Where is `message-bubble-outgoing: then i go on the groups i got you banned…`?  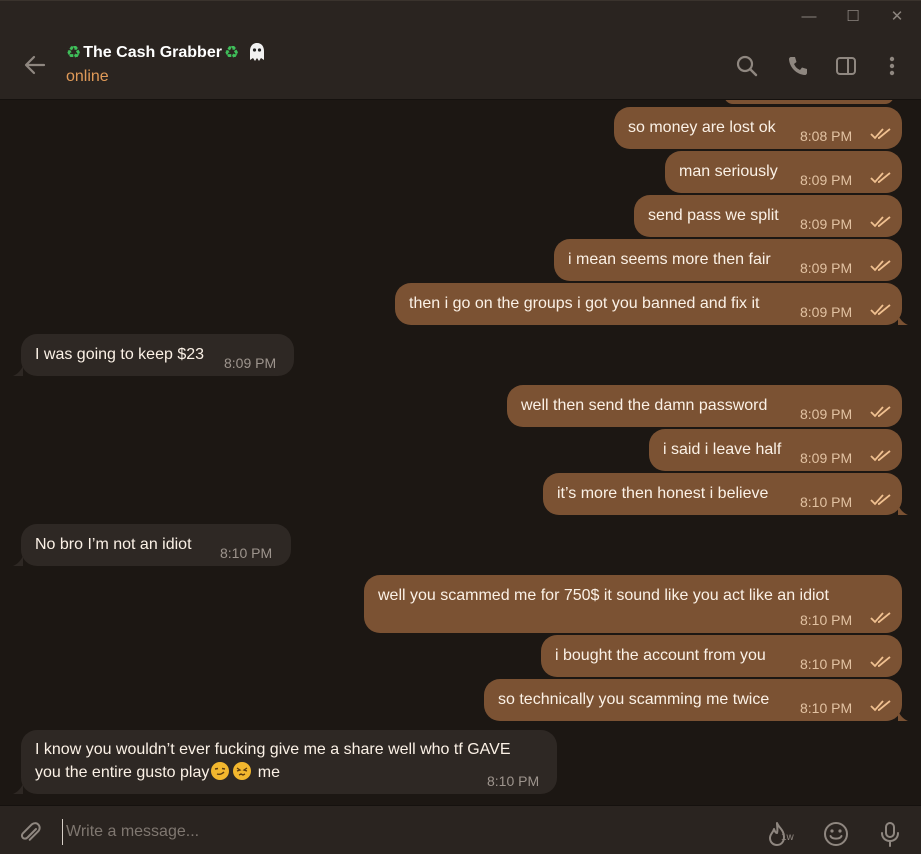
message-bubble-outgoing: then i go on the groups i got you banned… is located at coordinates (648, 304).